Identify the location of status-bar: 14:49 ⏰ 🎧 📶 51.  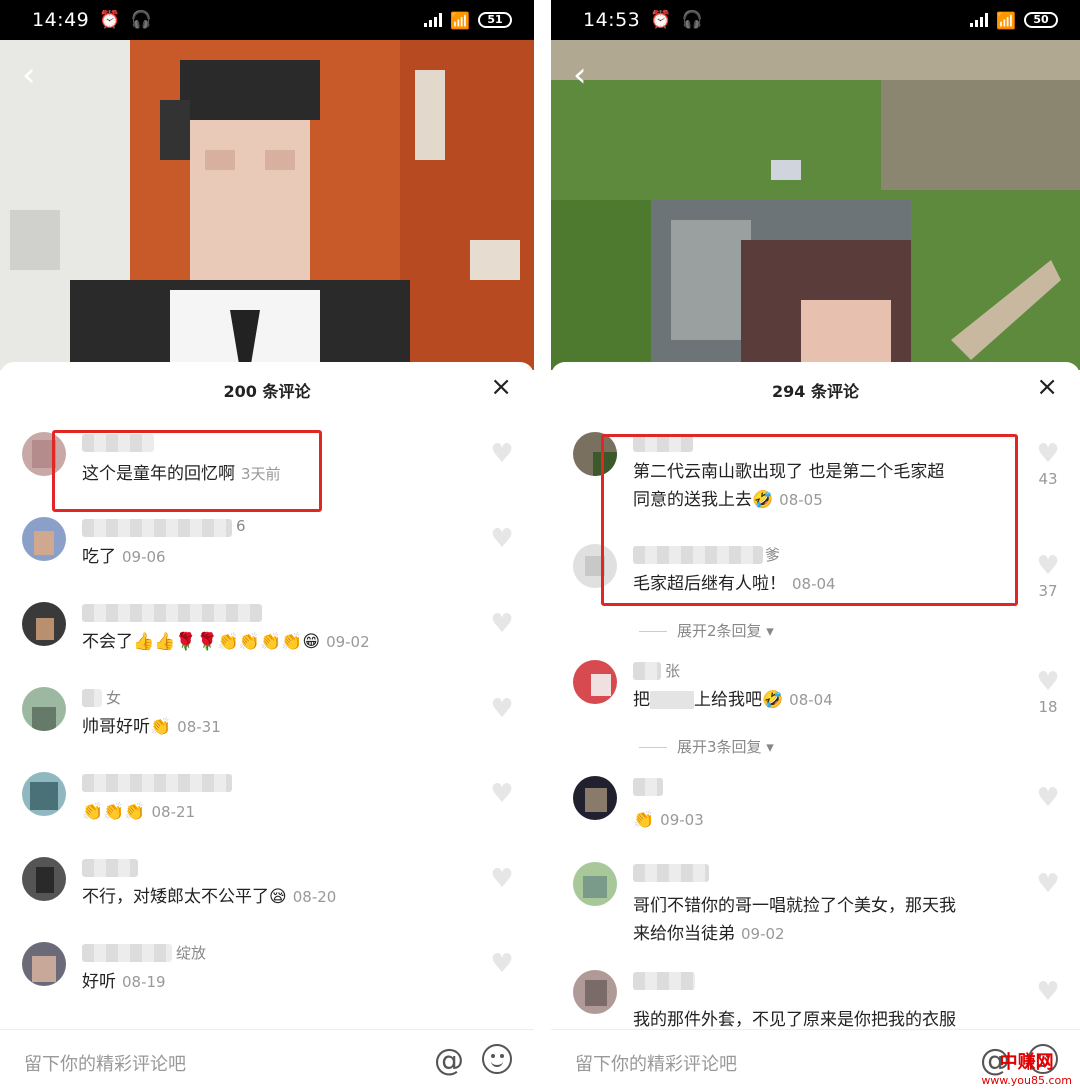
(267, 20).